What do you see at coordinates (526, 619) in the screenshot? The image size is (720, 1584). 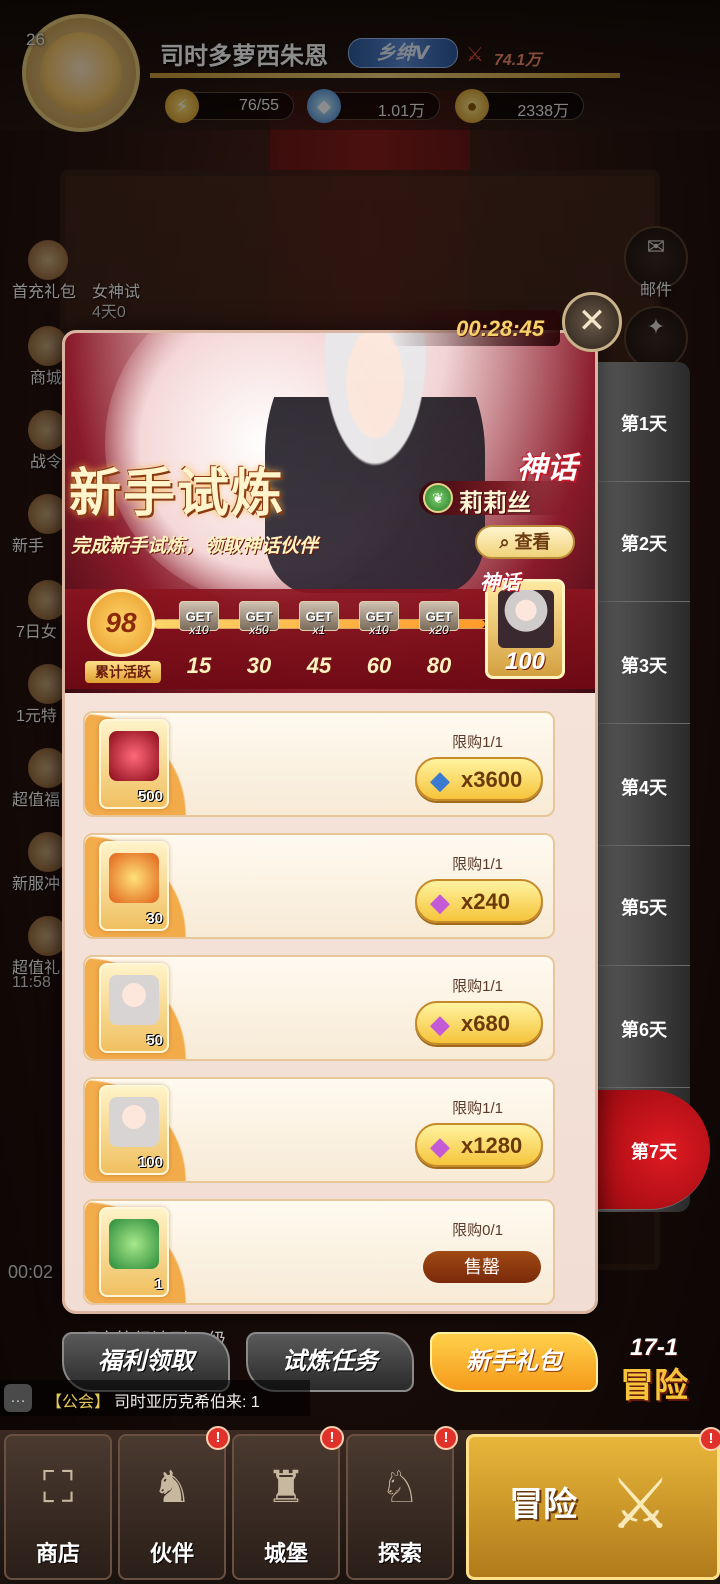 I see `hero-portrait-icon` at bounding box center [526, 619].